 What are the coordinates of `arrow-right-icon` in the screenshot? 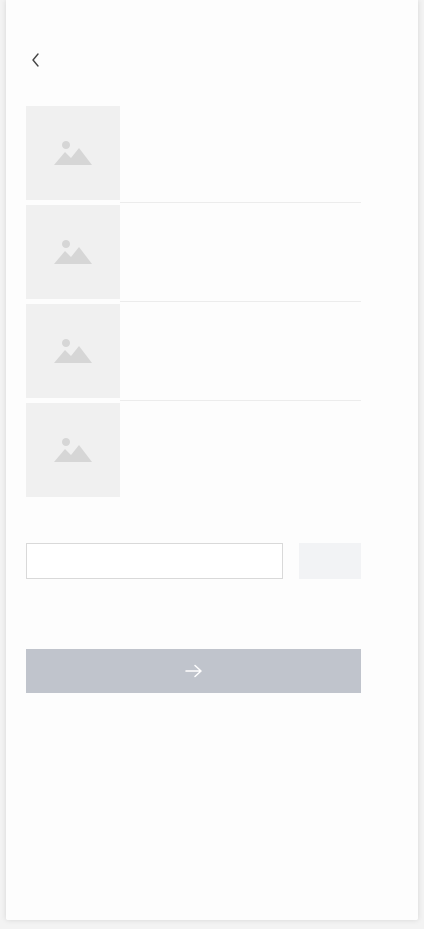 It's located at (193, 671).